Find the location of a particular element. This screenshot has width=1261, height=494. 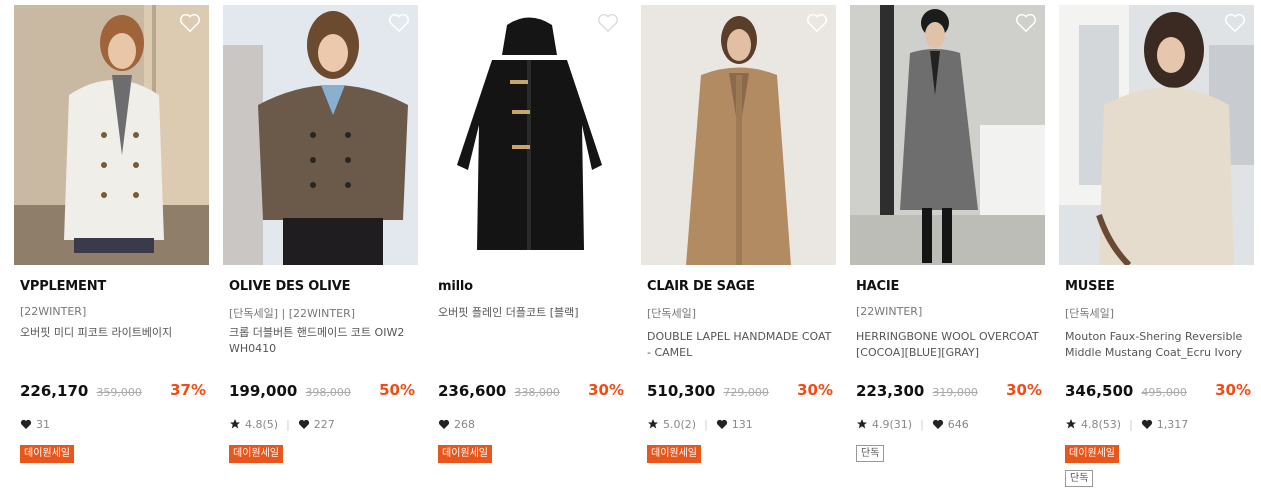

product-stats: 4.8(5) | 227 is located at coordinates (282, 424).